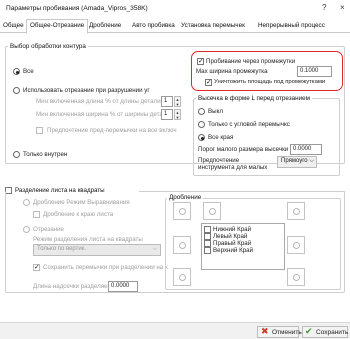  I want to click on corner-top-middle-radio, so click(212, 211).